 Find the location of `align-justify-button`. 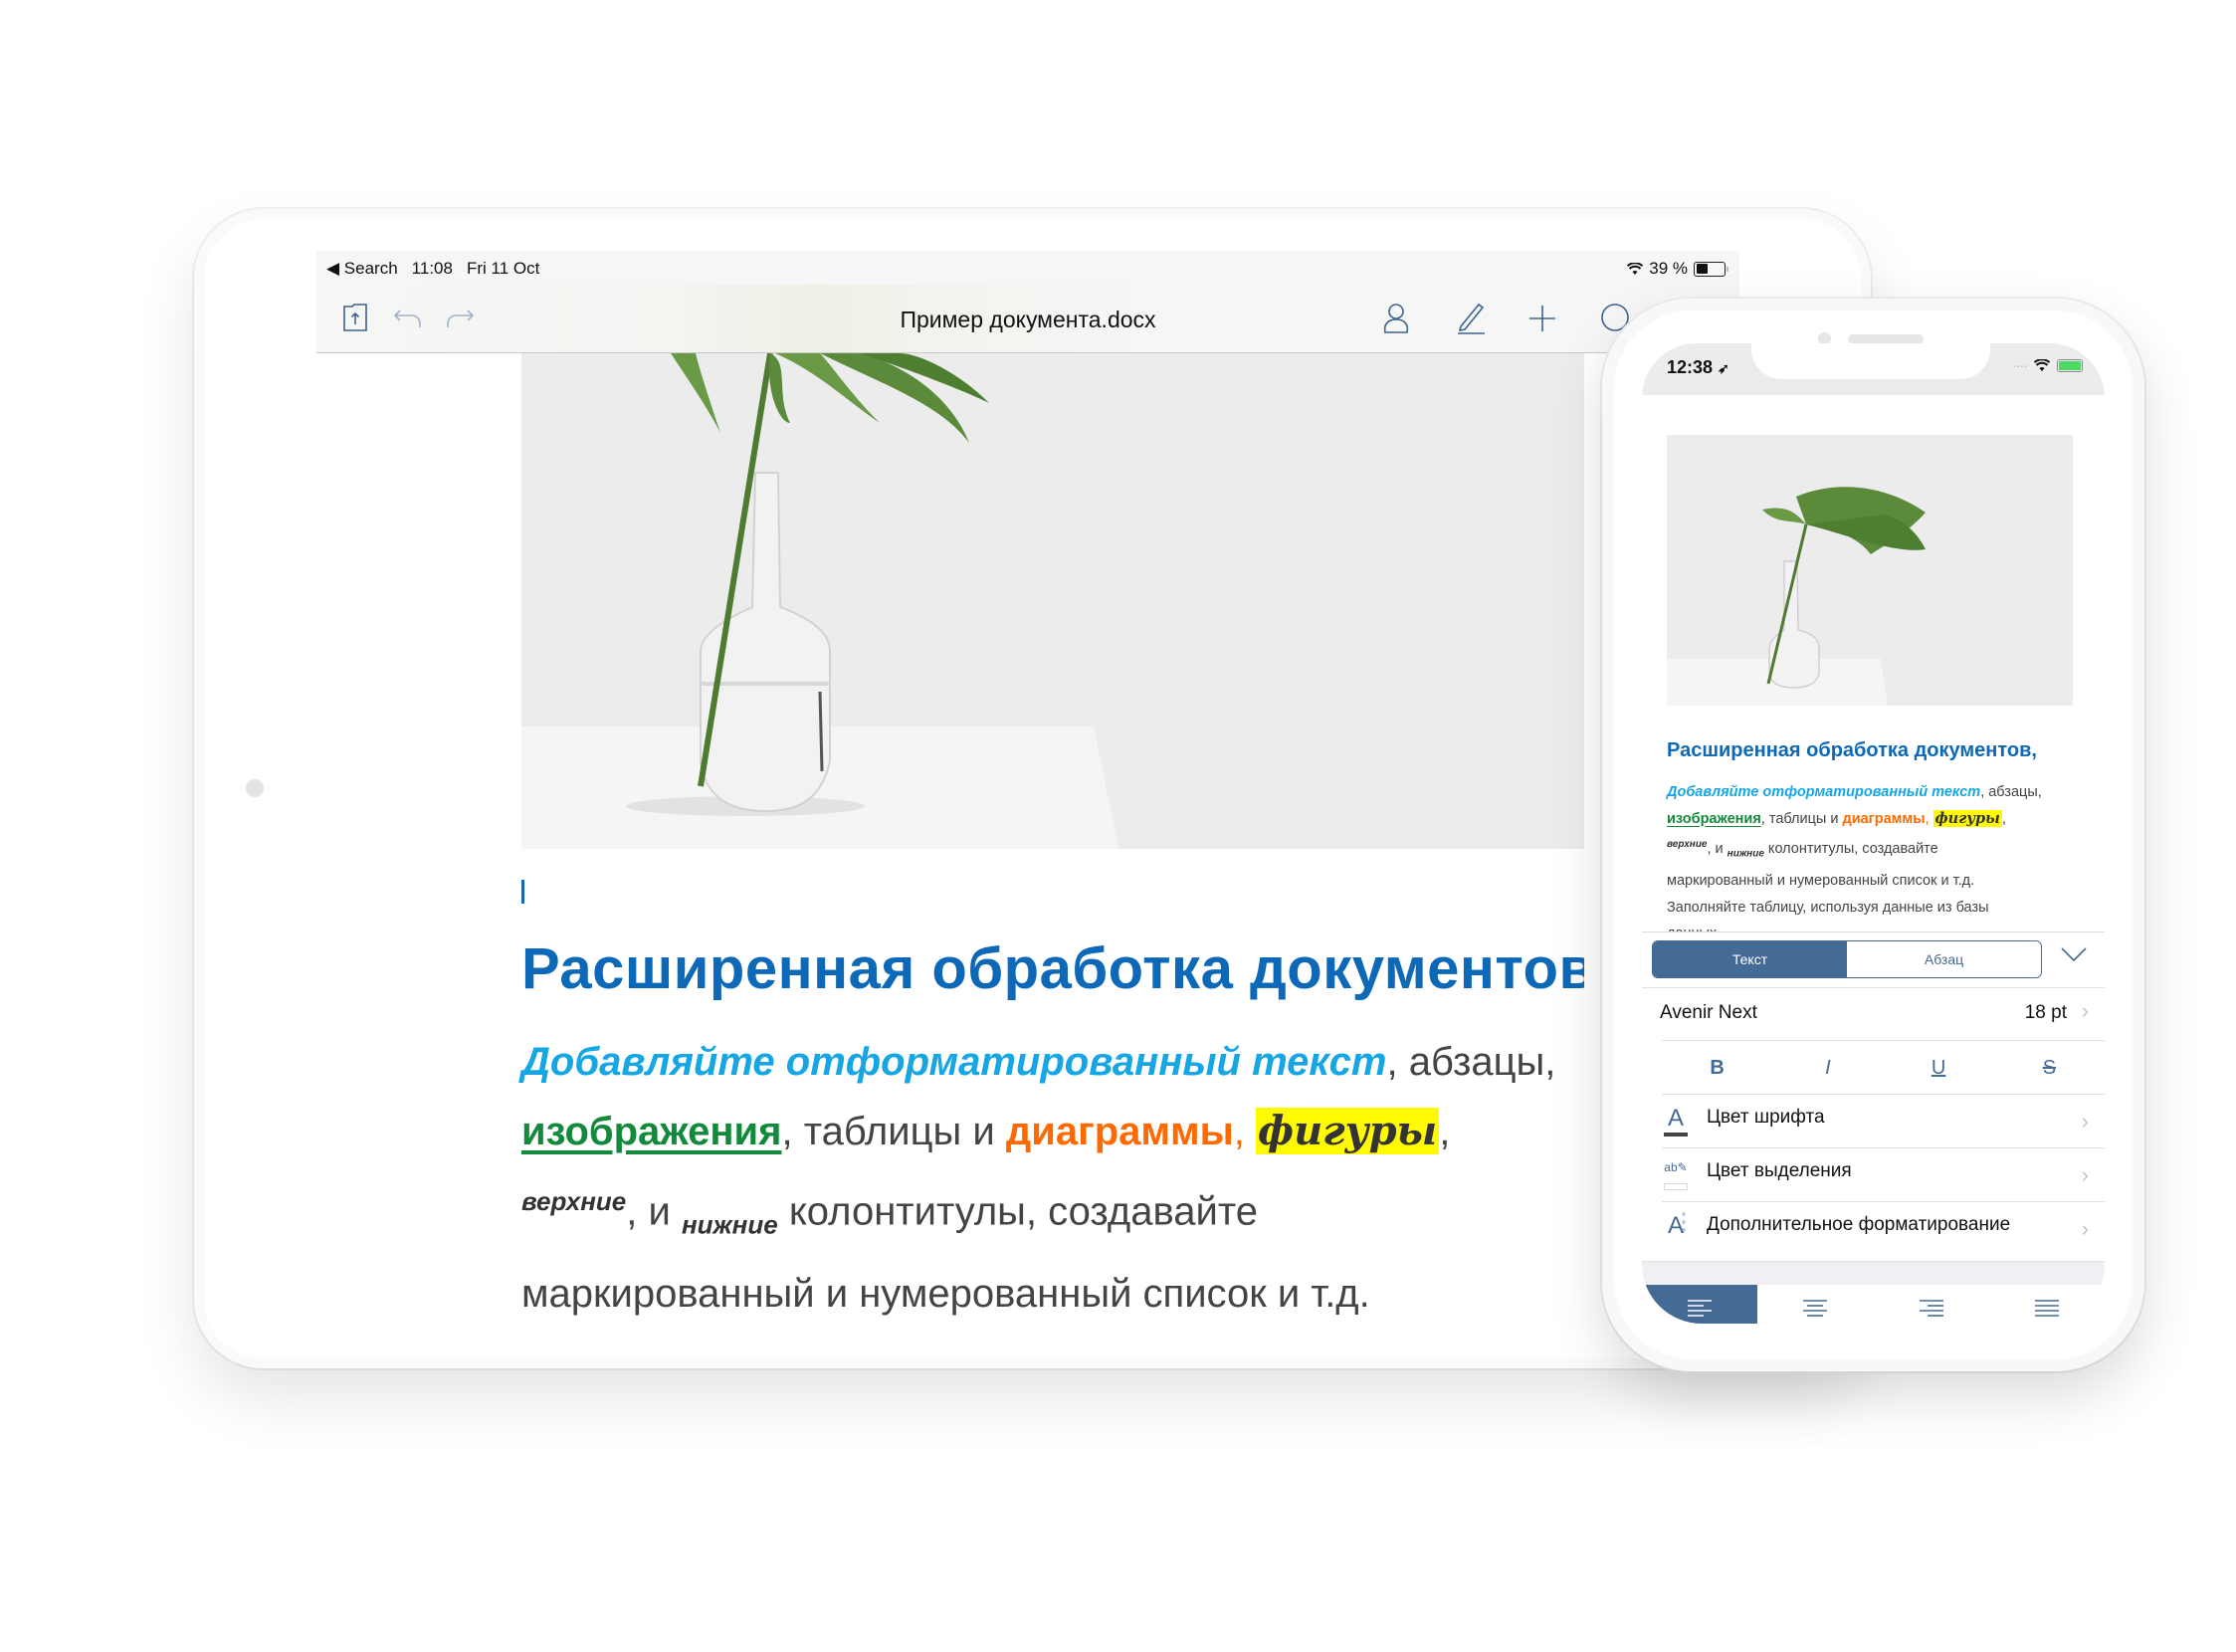

align-justify-button is located at coordinates (2047, 1304).